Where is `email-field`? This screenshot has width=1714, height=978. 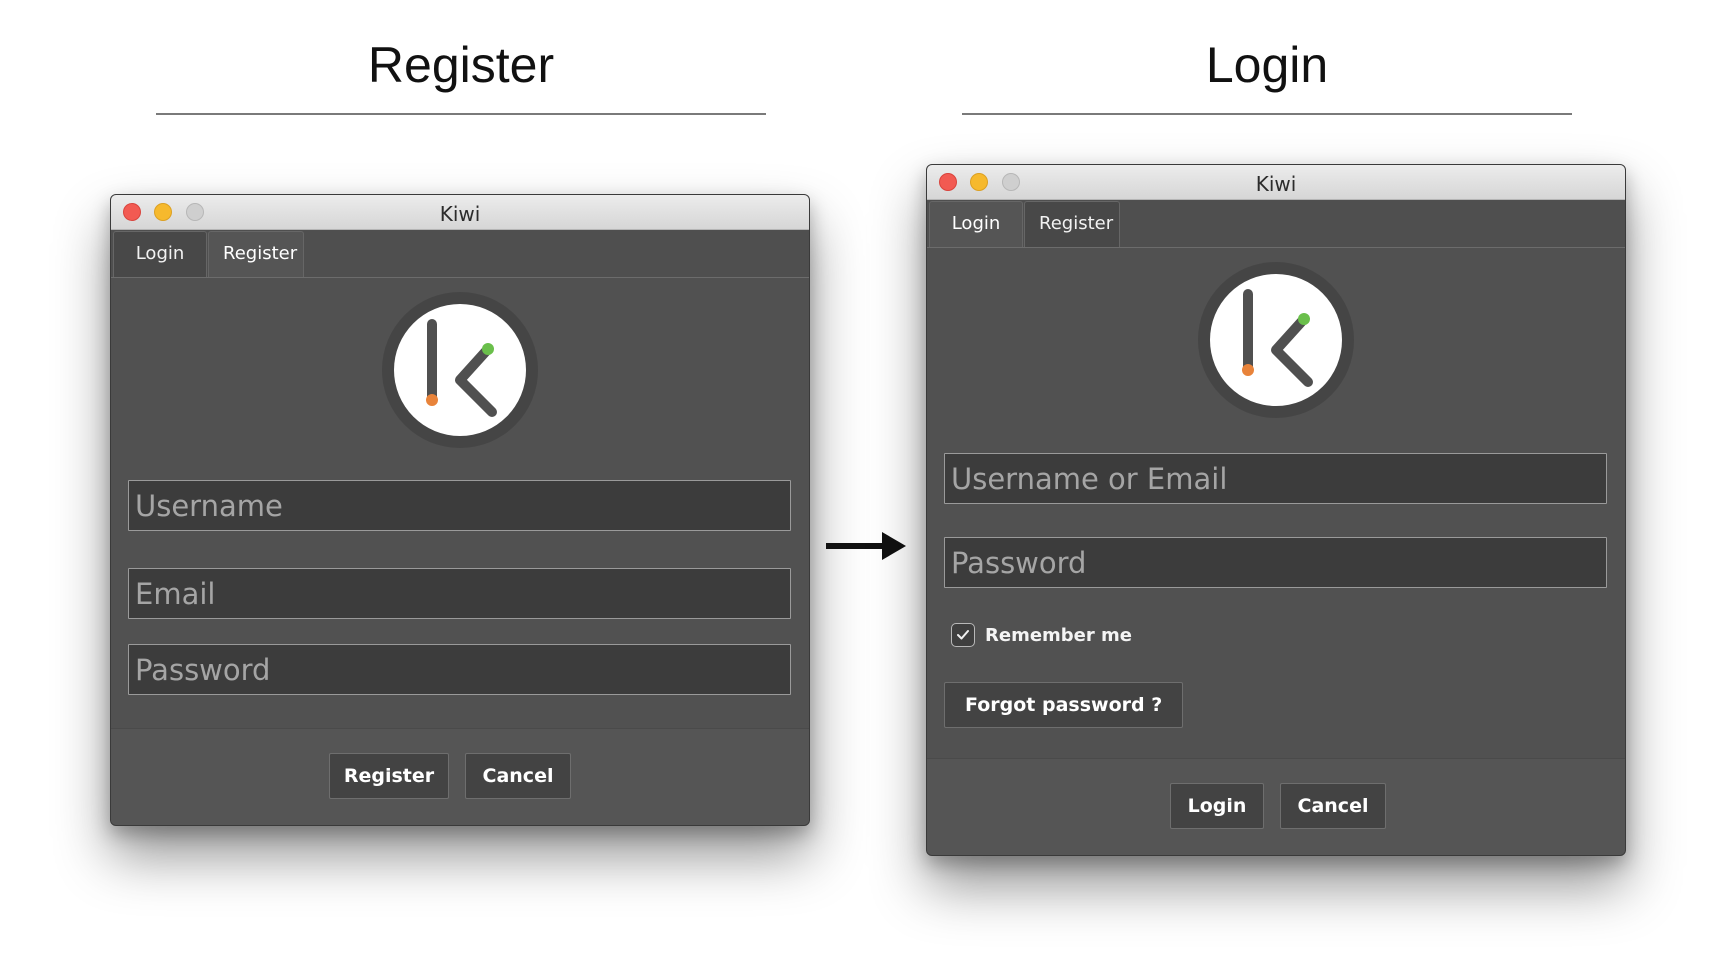 email-field is located at coordinates (459, 593).